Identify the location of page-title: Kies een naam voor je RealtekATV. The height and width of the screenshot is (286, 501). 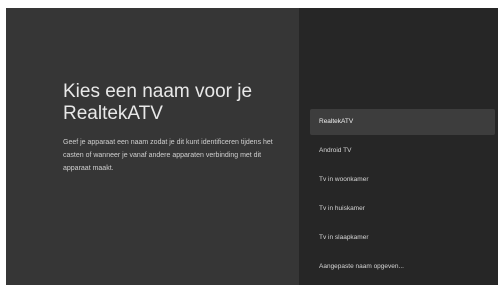
(158, 102).